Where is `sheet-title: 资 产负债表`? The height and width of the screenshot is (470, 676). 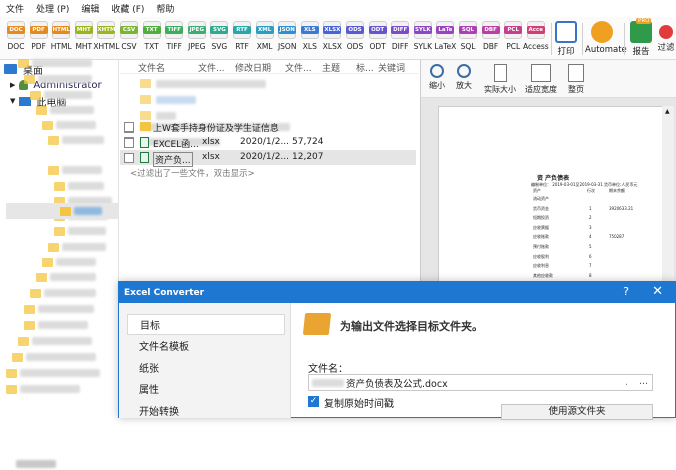 sheet-title: 资 产负债表 is located at coordinates (553, 178).